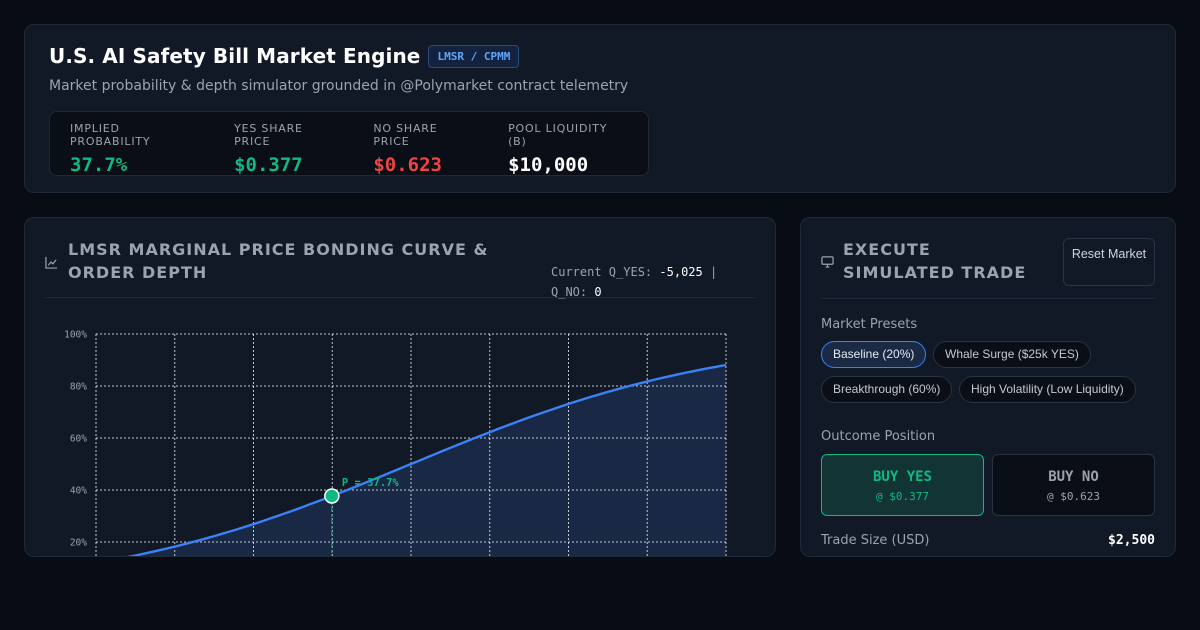  I want to click on trade-panel-title: EXECUTE SIMULATED TRADE, so click(935, 261).